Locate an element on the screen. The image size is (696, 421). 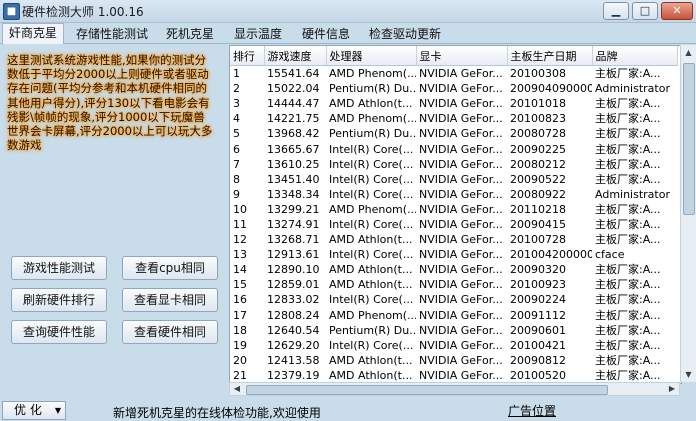
horizontal-scrollbar: ◀ ▶ is located at coordinates (454, 389).